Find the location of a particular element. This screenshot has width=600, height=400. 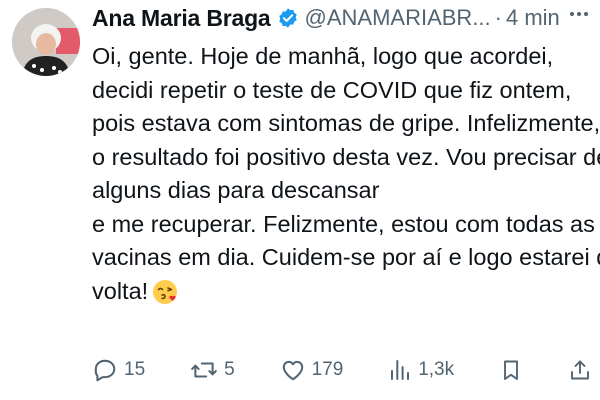

verified-badge-icon is located at coordinates (288, 18).